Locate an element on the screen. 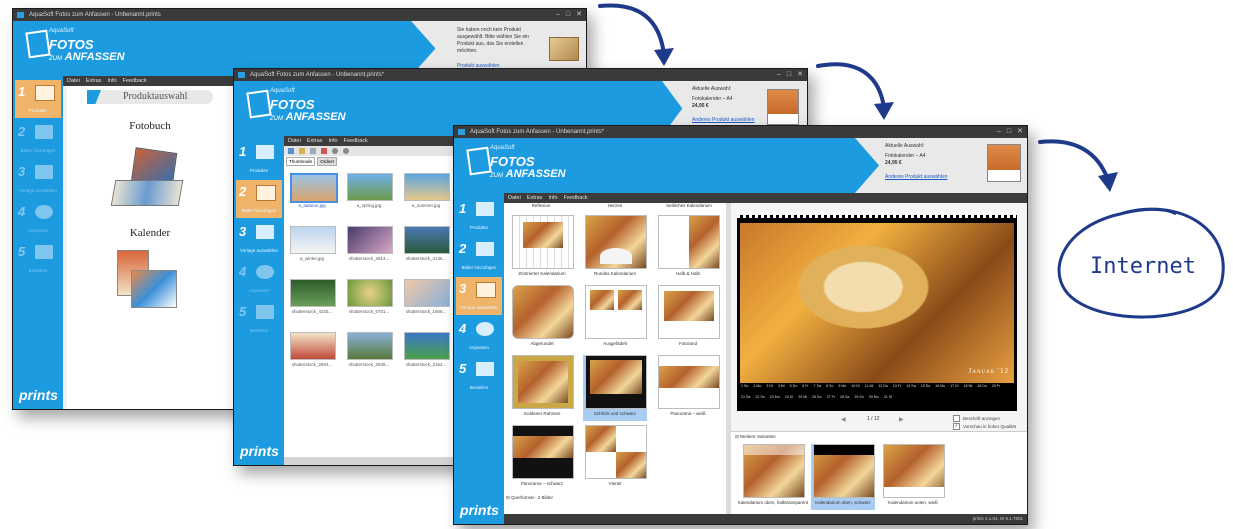  layout-option: Panorama – weiß is located at coordinates (688, 388).